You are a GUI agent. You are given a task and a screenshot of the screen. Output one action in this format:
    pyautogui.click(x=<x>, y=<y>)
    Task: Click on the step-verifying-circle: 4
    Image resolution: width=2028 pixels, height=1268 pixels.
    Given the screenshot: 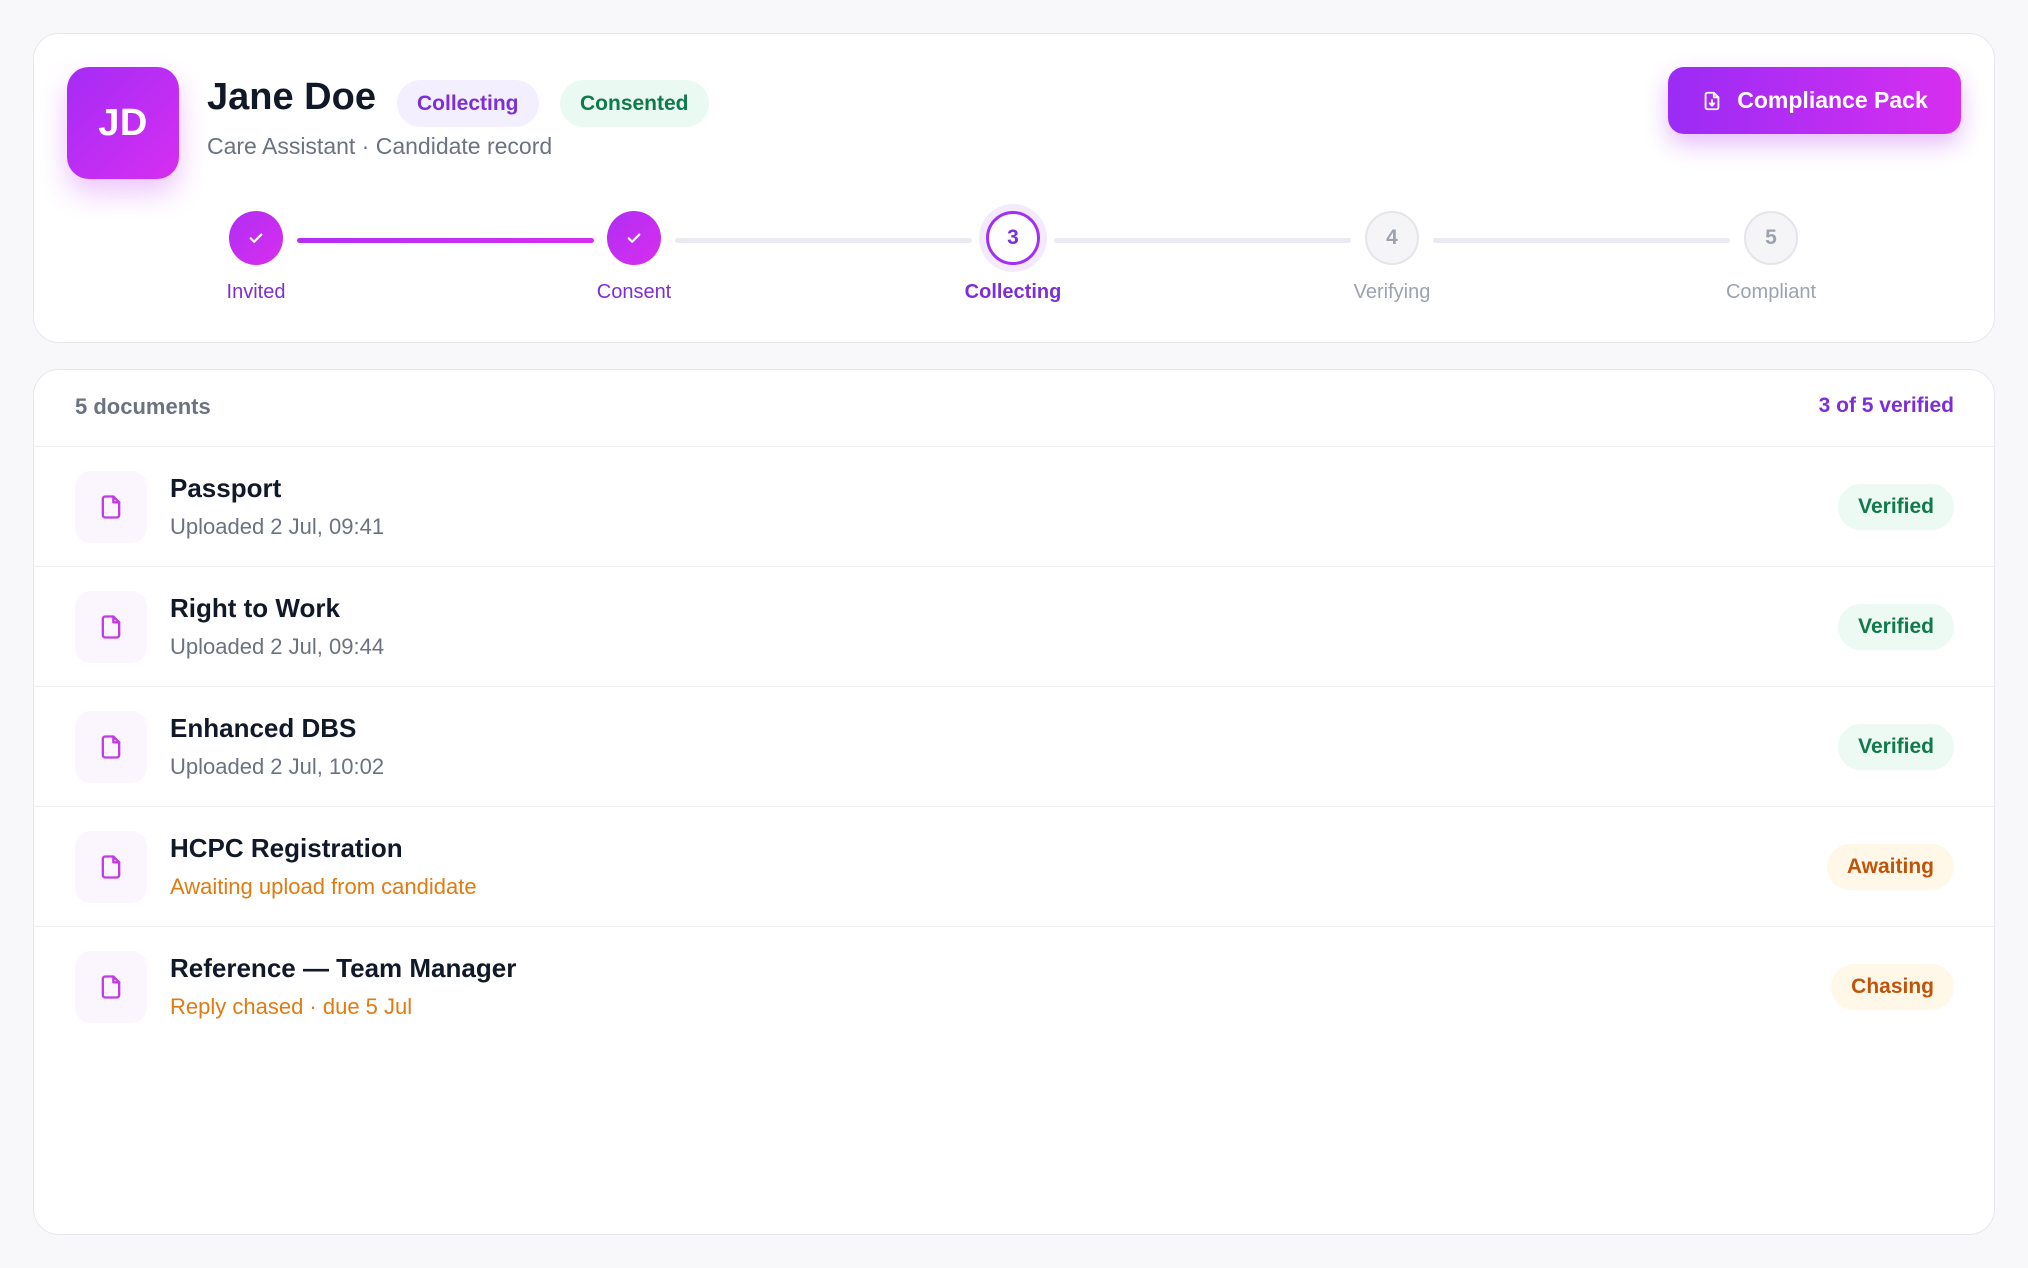 What is the action you would take?
    pyautogui.click(x=1392, y=238)
    